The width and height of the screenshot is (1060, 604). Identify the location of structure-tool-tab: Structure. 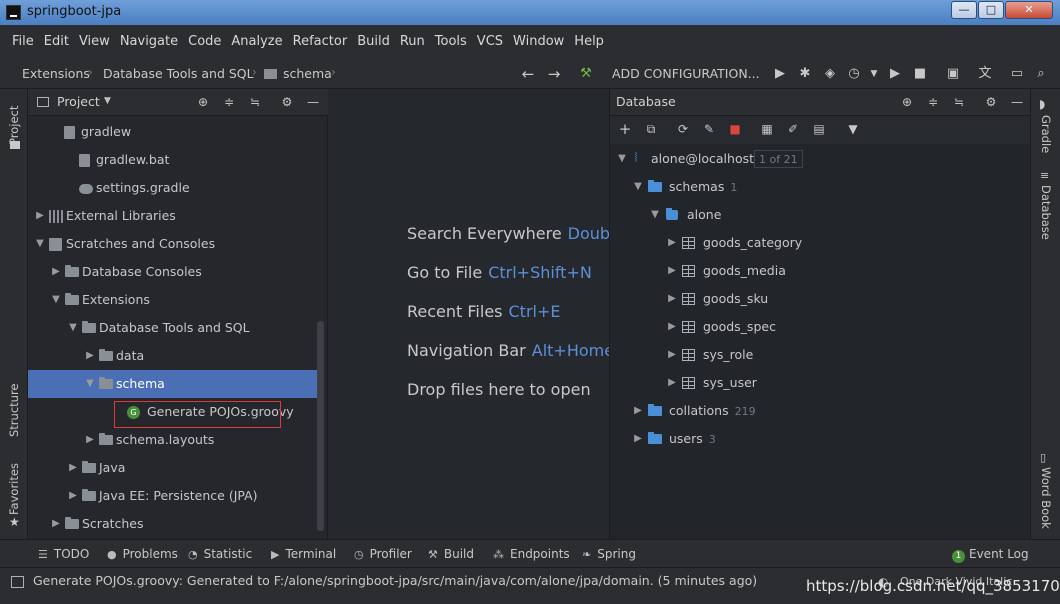
(14, 407).